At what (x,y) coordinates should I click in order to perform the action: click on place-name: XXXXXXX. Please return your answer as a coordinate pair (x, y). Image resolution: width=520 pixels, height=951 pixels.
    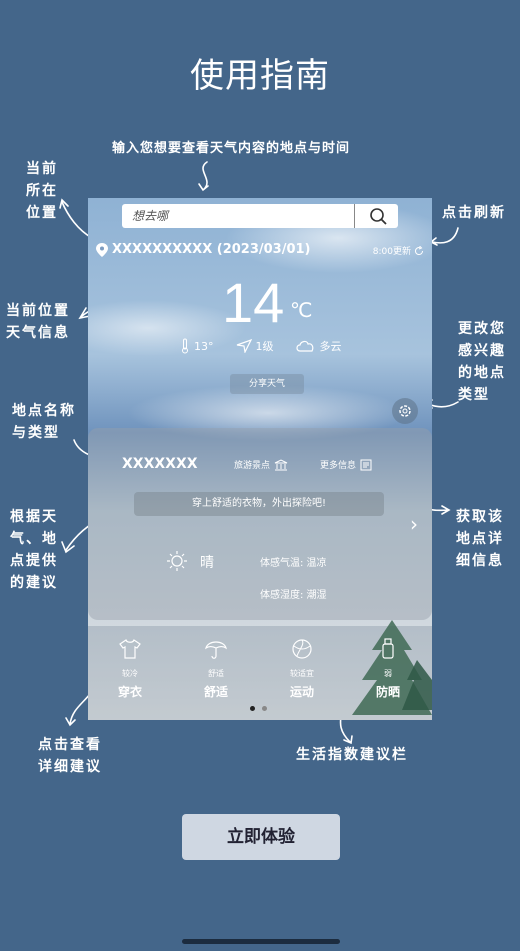
    Looking at the image, I should click on (160, 464).